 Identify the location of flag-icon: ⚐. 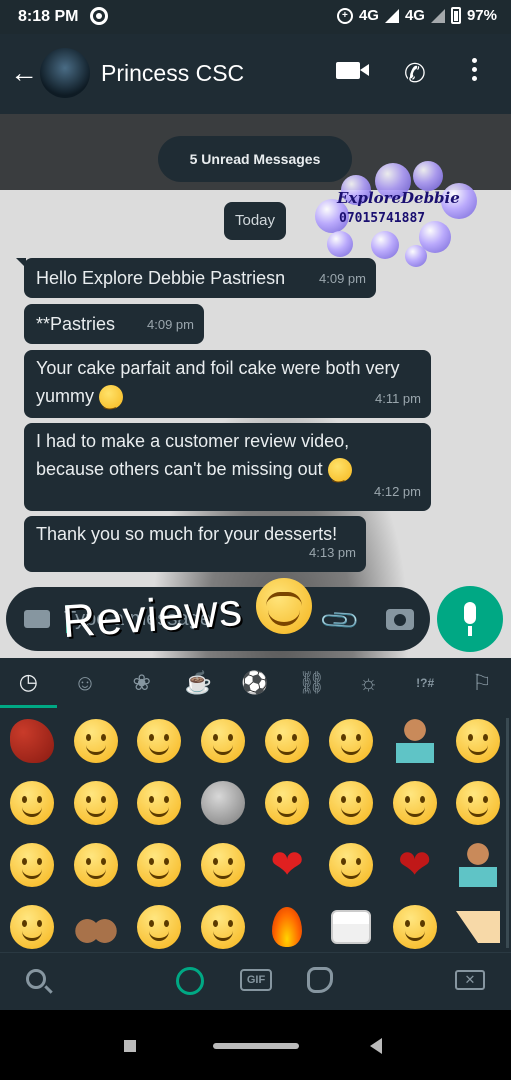
(482, 683).